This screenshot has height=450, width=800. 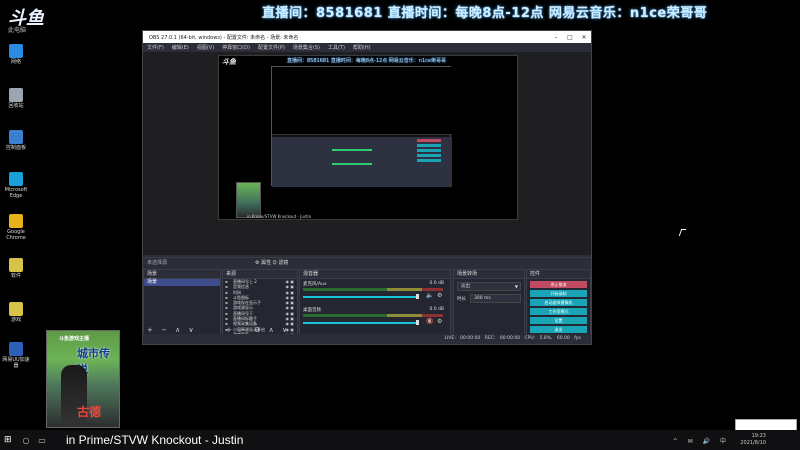 What do you see at coordinates (182, 274) in the screenshot?
I see `scenes-title: 场景` at bounding box center [182, 274].